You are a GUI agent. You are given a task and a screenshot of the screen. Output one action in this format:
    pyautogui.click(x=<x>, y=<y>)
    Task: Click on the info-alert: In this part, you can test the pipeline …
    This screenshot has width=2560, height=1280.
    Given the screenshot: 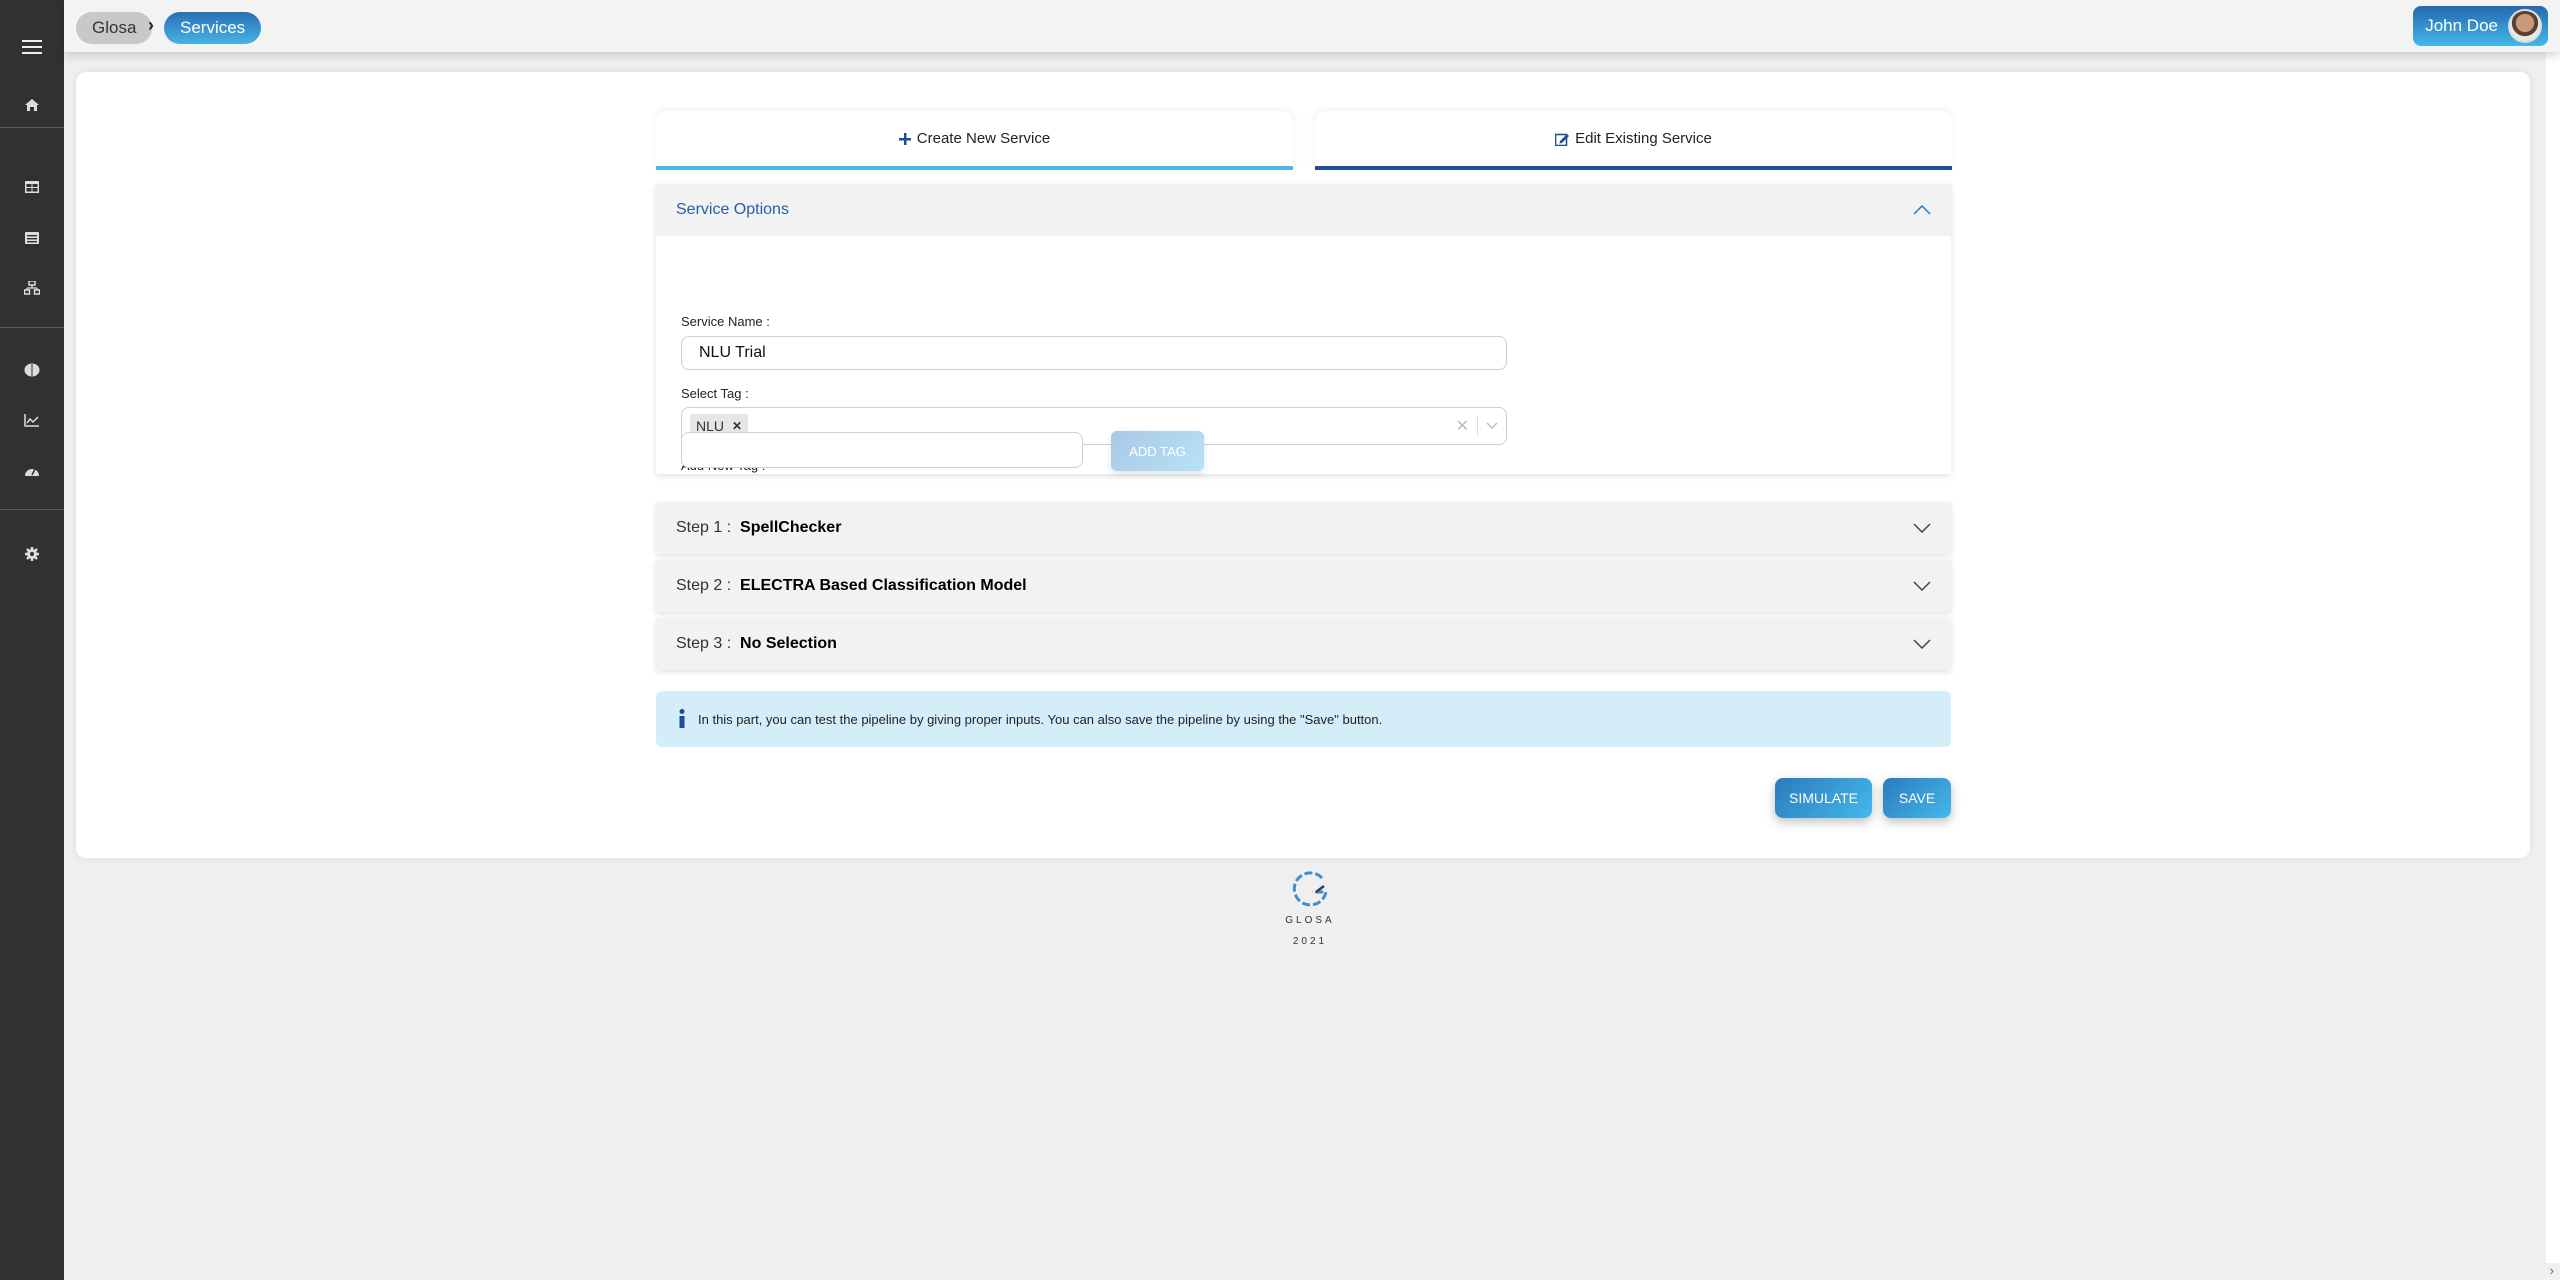 What is the action you would take?
    pyautogui.click(x=1303, y=719)
    